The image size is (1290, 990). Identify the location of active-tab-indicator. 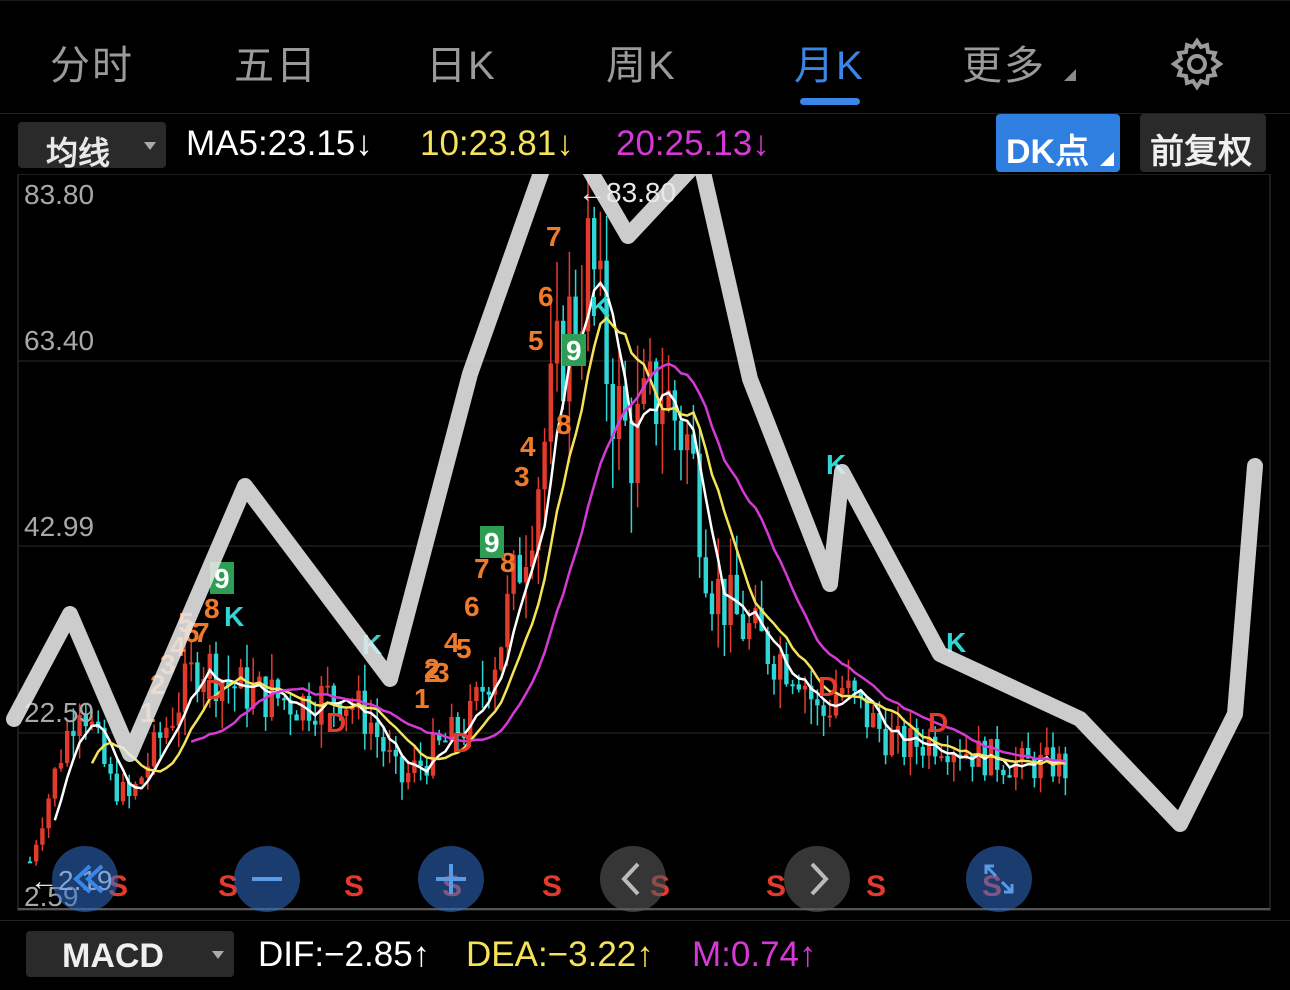
(830, 101).